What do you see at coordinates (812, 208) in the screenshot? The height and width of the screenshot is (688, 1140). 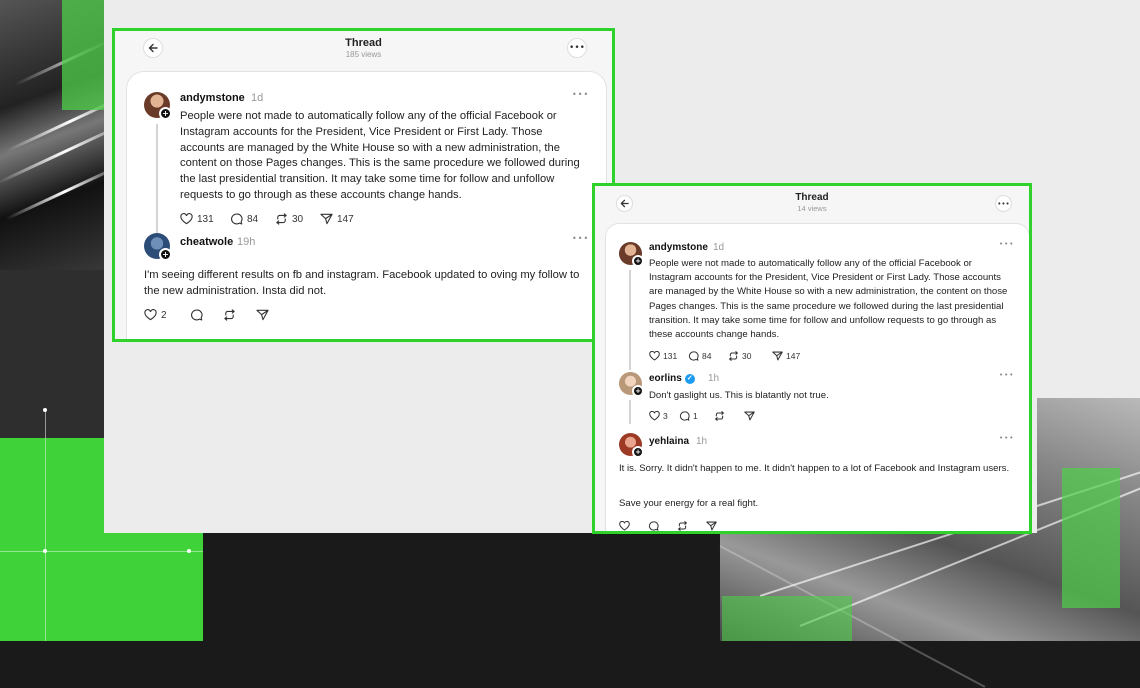 I see `view-count: 14 views` at bounding box center [812, 208].